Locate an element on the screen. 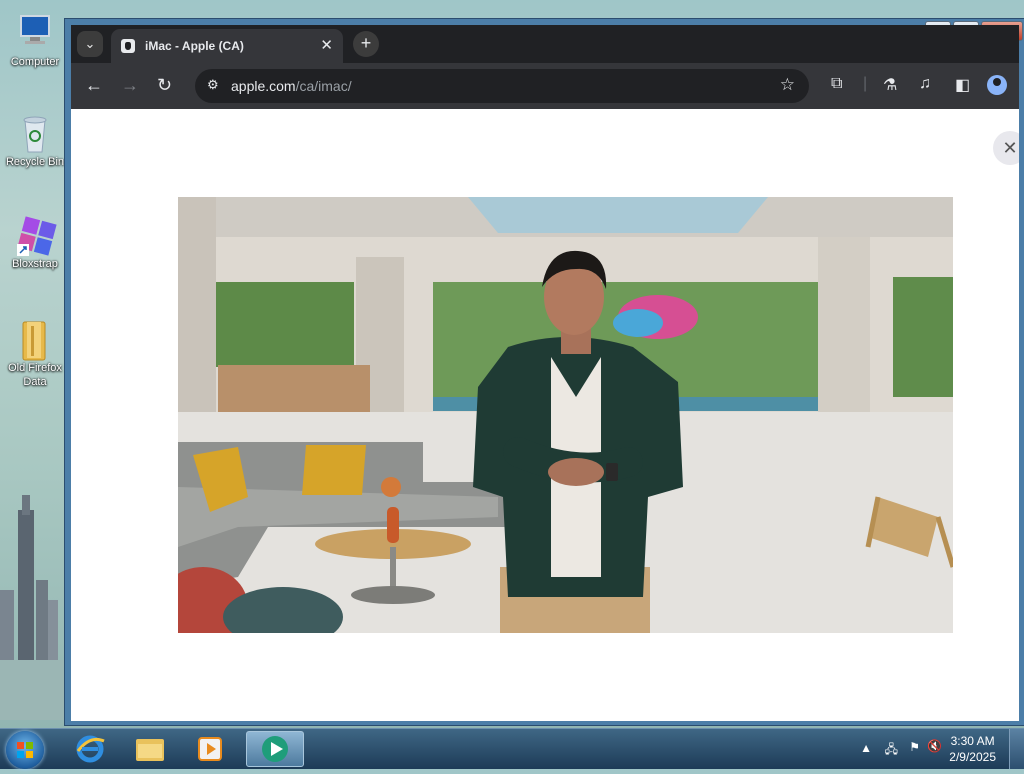 Image resolution: width=1024 pixels, height=774 pixels. bookmark-star-icon: ☆ is located at coordinates (787, 85).